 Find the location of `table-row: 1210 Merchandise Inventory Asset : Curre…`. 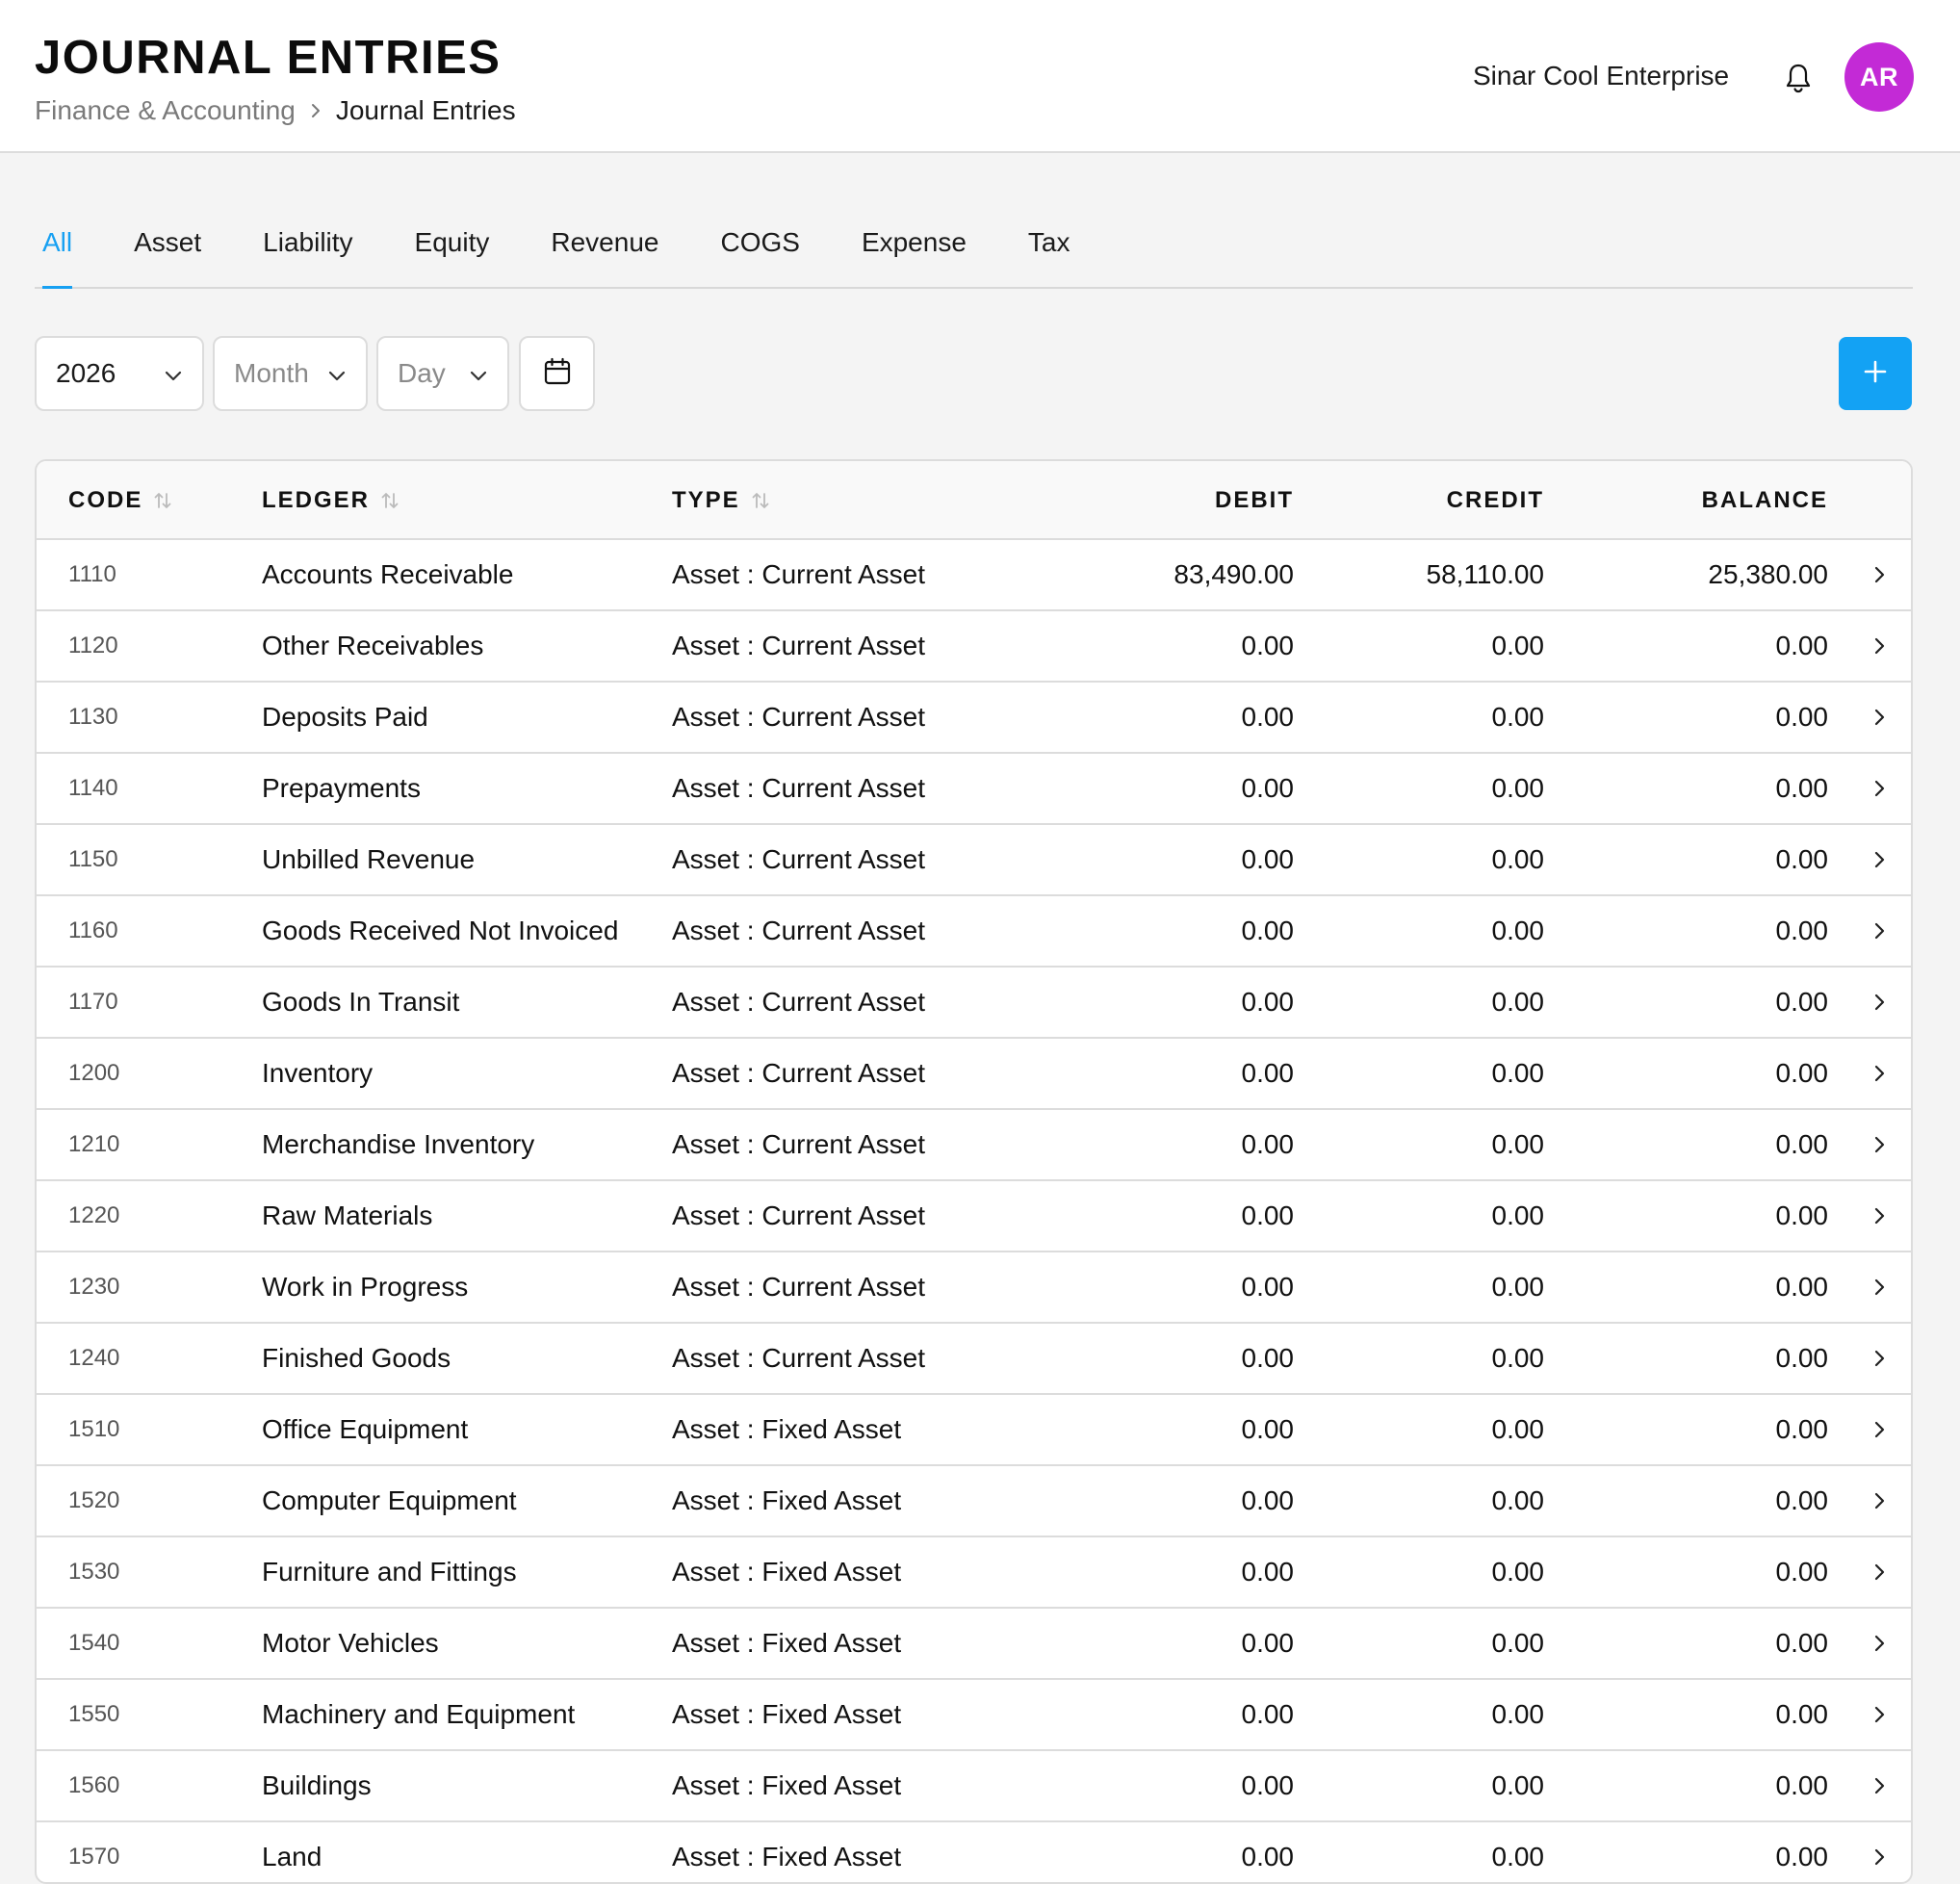

table-row: 1210 Merchandise Inventory Asset : Curre… is located at coordinates (974, 1145).